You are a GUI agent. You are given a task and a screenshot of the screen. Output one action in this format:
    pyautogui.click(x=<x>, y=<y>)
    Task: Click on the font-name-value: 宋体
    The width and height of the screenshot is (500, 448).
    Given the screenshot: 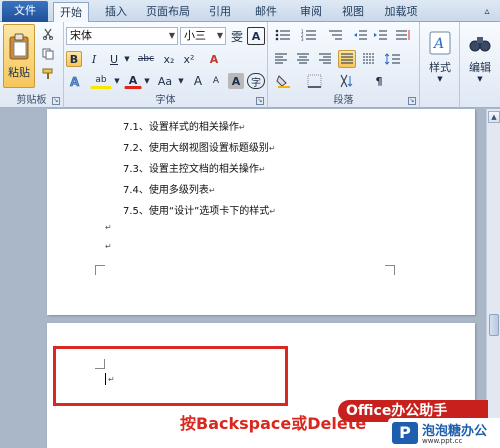 What is the action you would take?
    pyautogui.click(x=81, y=35)
    